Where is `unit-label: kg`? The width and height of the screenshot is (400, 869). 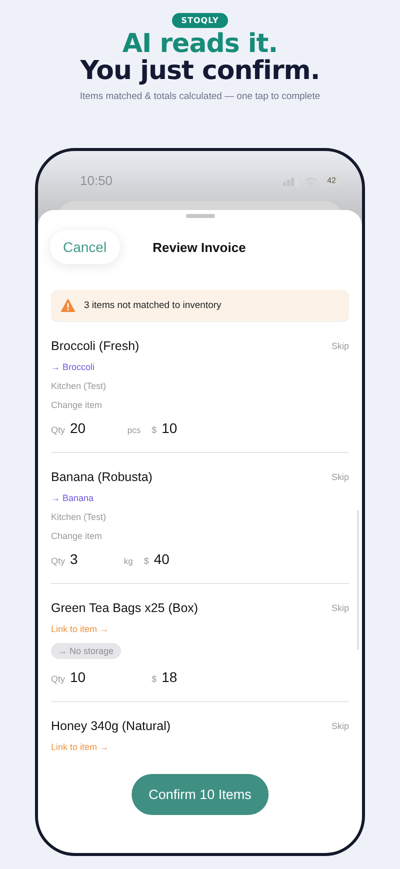 unit-label: kg is located at coordinates (128, 561).